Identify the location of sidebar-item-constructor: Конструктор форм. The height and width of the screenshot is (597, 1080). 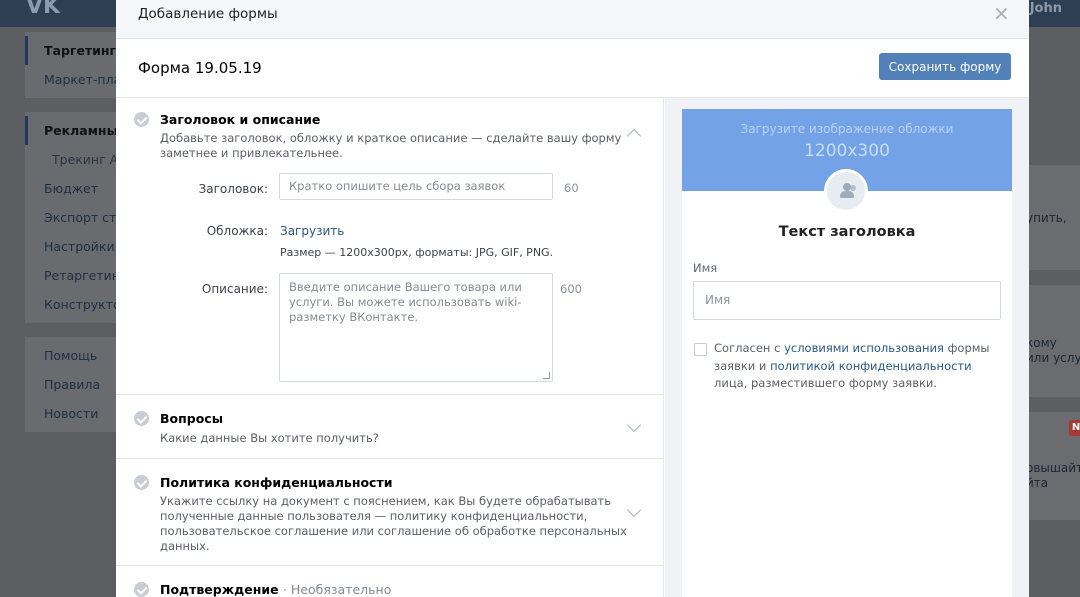
(72, 304).